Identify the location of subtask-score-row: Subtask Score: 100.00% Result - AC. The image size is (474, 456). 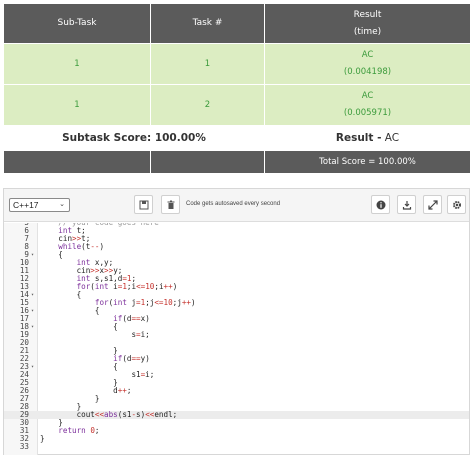
(237, 138).